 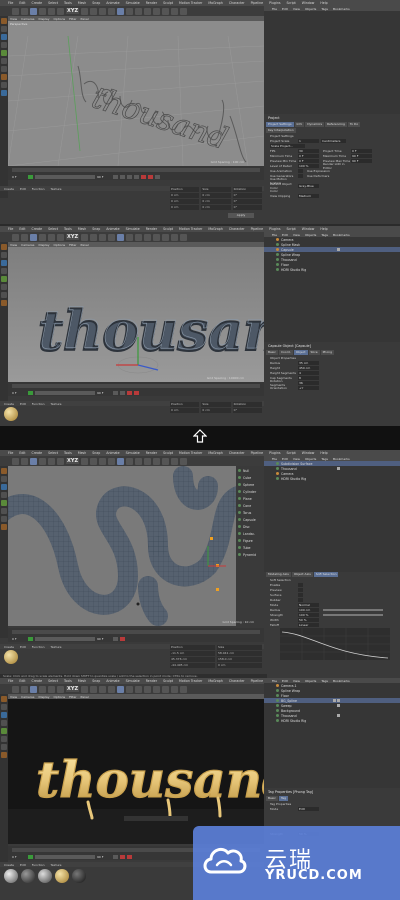 What do you see at coordinates (103, 237) in the screenshot?
I see `render-picture-viewer-icon` at bounding box center [103, 237].